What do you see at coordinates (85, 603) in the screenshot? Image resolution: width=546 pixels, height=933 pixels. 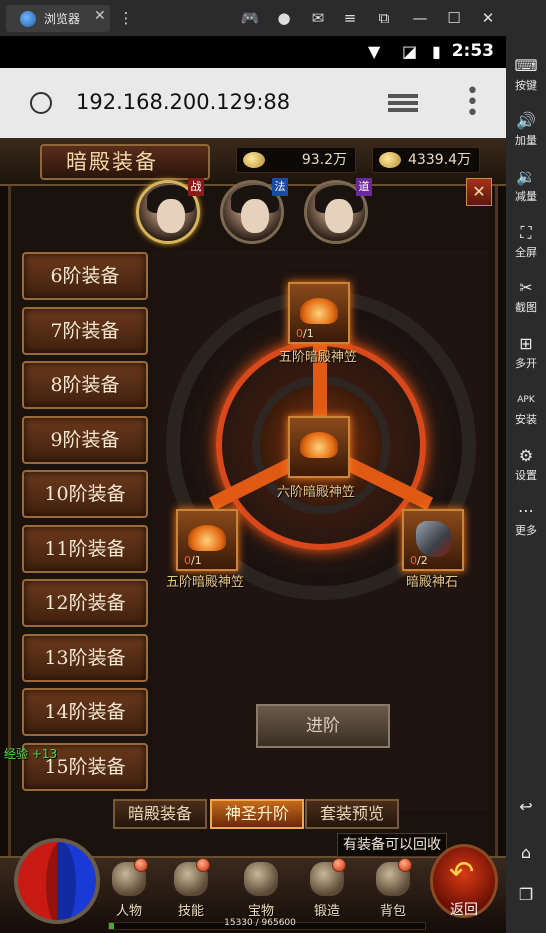 I see `tier-item: 12阶装备` at bounding box center [85, 603].